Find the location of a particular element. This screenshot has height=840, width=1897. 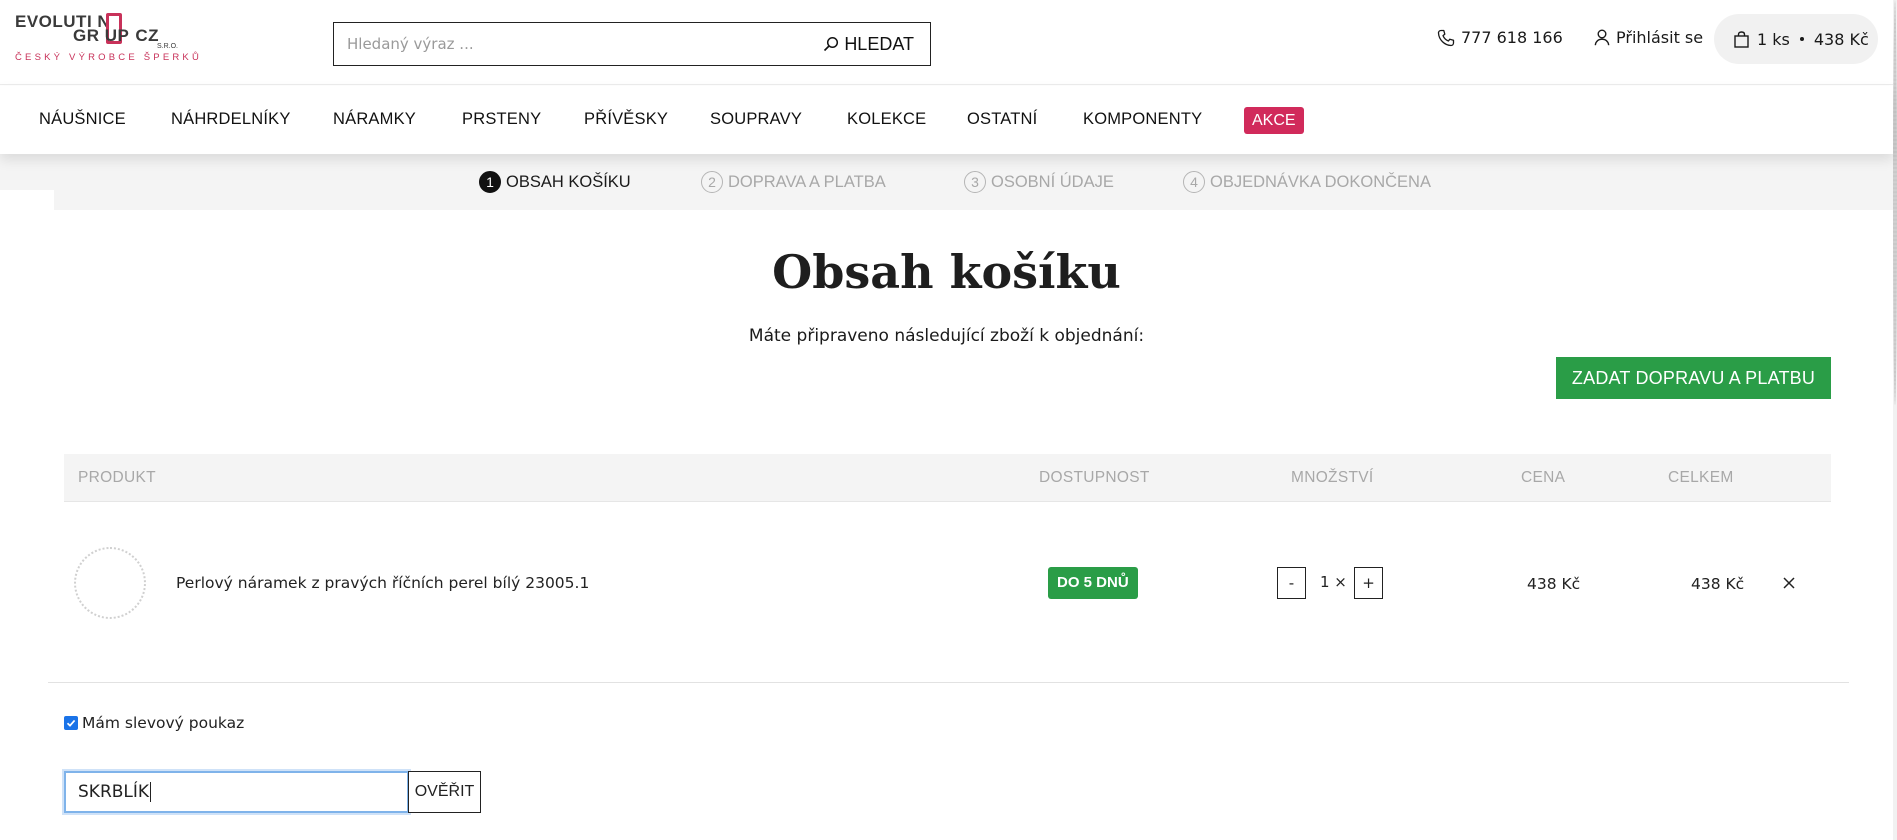

nav-item-akce: AKCE is located at coordinates (1274, 120).